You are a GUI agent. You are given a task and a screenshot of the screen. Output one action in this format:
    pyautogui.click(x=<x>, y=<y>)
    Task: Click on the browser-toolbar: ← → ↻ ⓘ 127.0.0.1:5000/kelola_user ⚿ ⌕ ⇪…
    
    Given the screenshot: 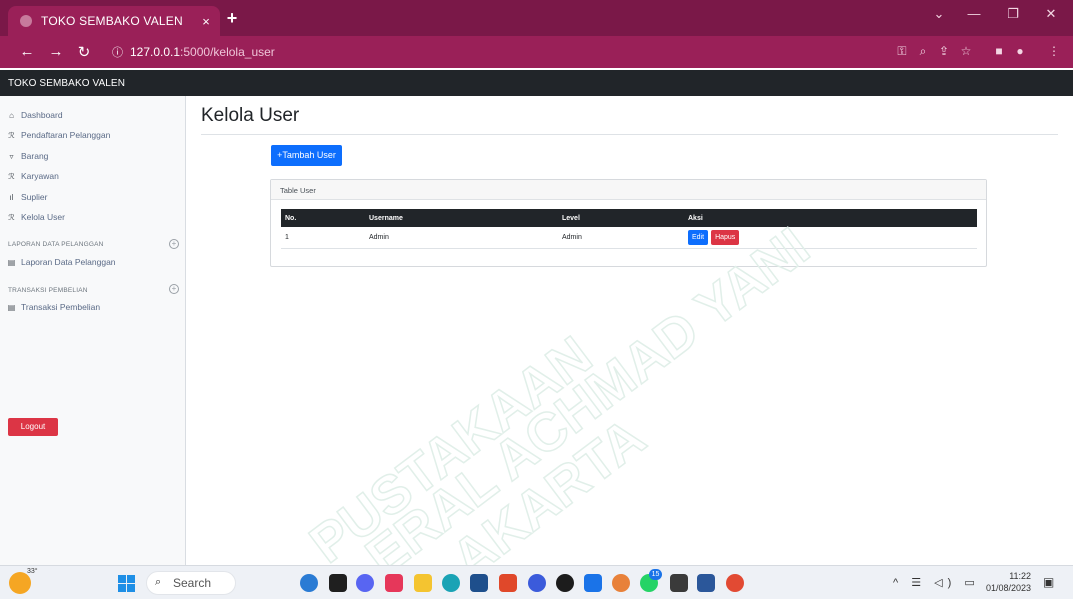 What is the action you would take?
    pyautogui.click(x=536, y=52)
    